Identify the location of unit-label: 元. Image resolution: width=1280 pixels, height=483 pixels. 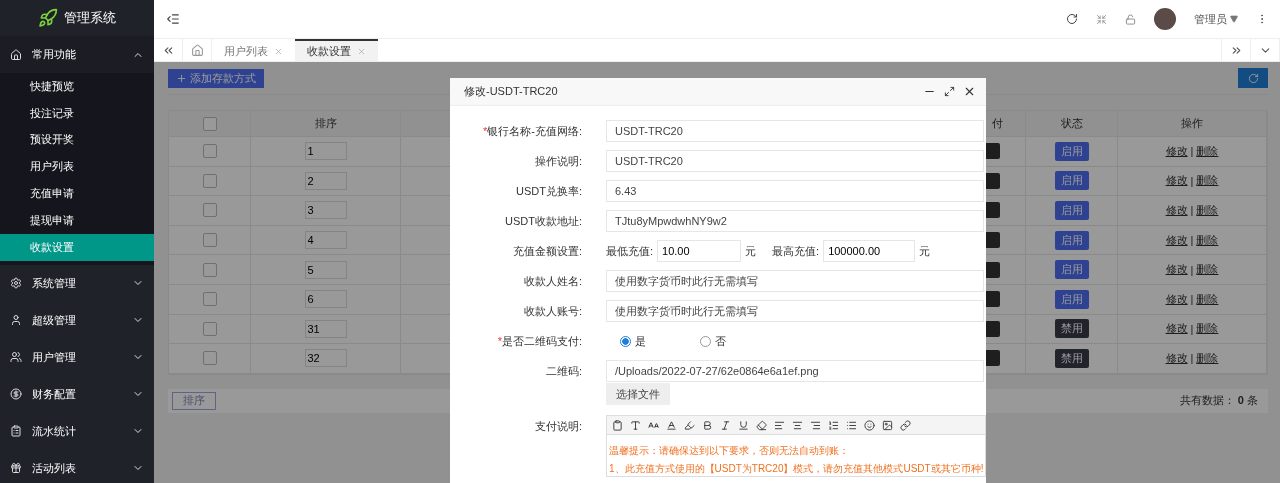
(751, 251).